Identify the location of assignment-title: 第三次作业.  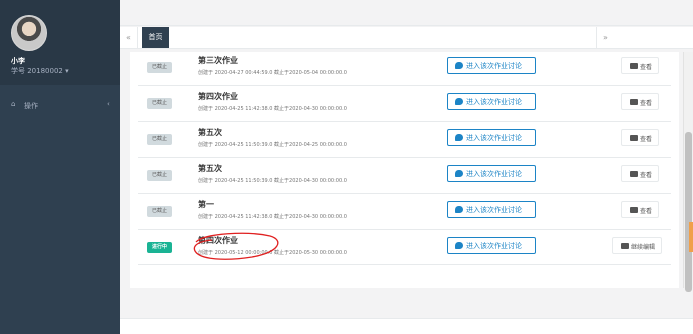
(218, 60).